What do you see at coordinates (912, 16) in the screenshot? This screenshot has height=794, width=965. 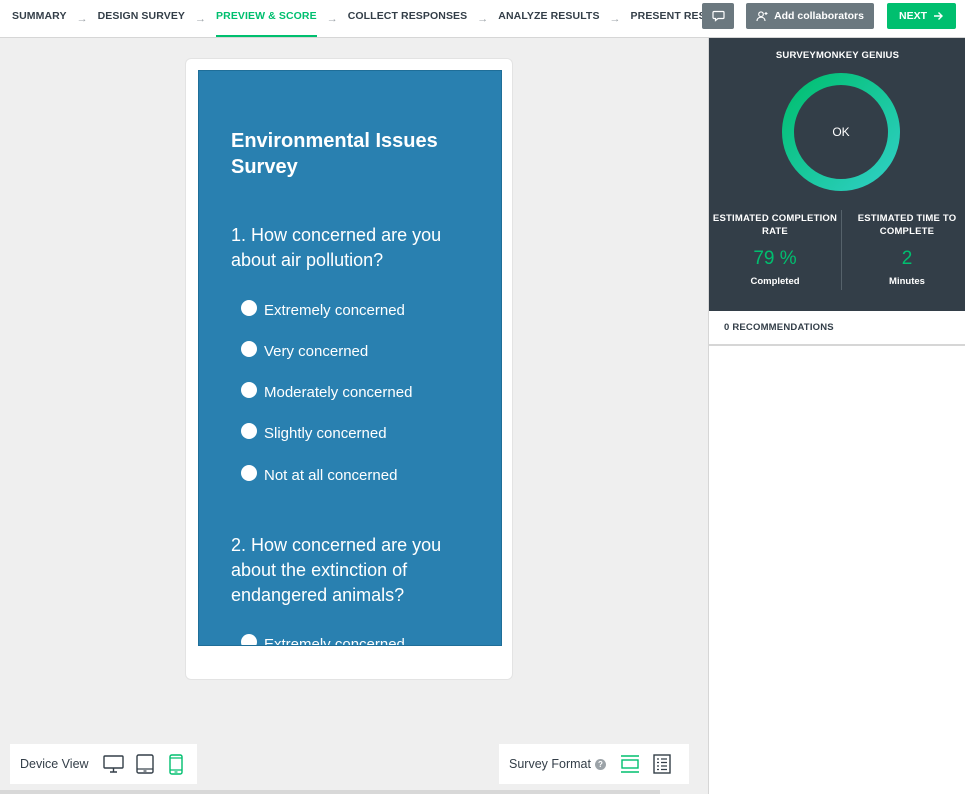 I see `next-label: NEXT` at bounding box center [912, 16].